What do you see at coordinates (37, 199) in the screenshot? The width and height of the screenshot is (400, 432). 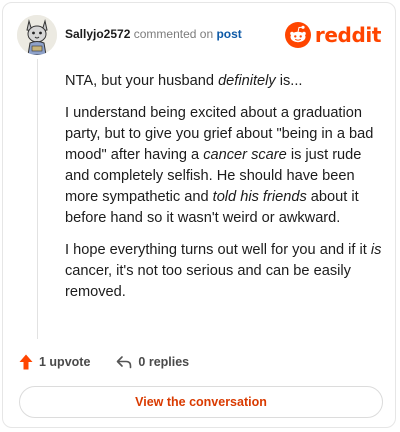 I see `thread-line` at bounding box center [37, 199].